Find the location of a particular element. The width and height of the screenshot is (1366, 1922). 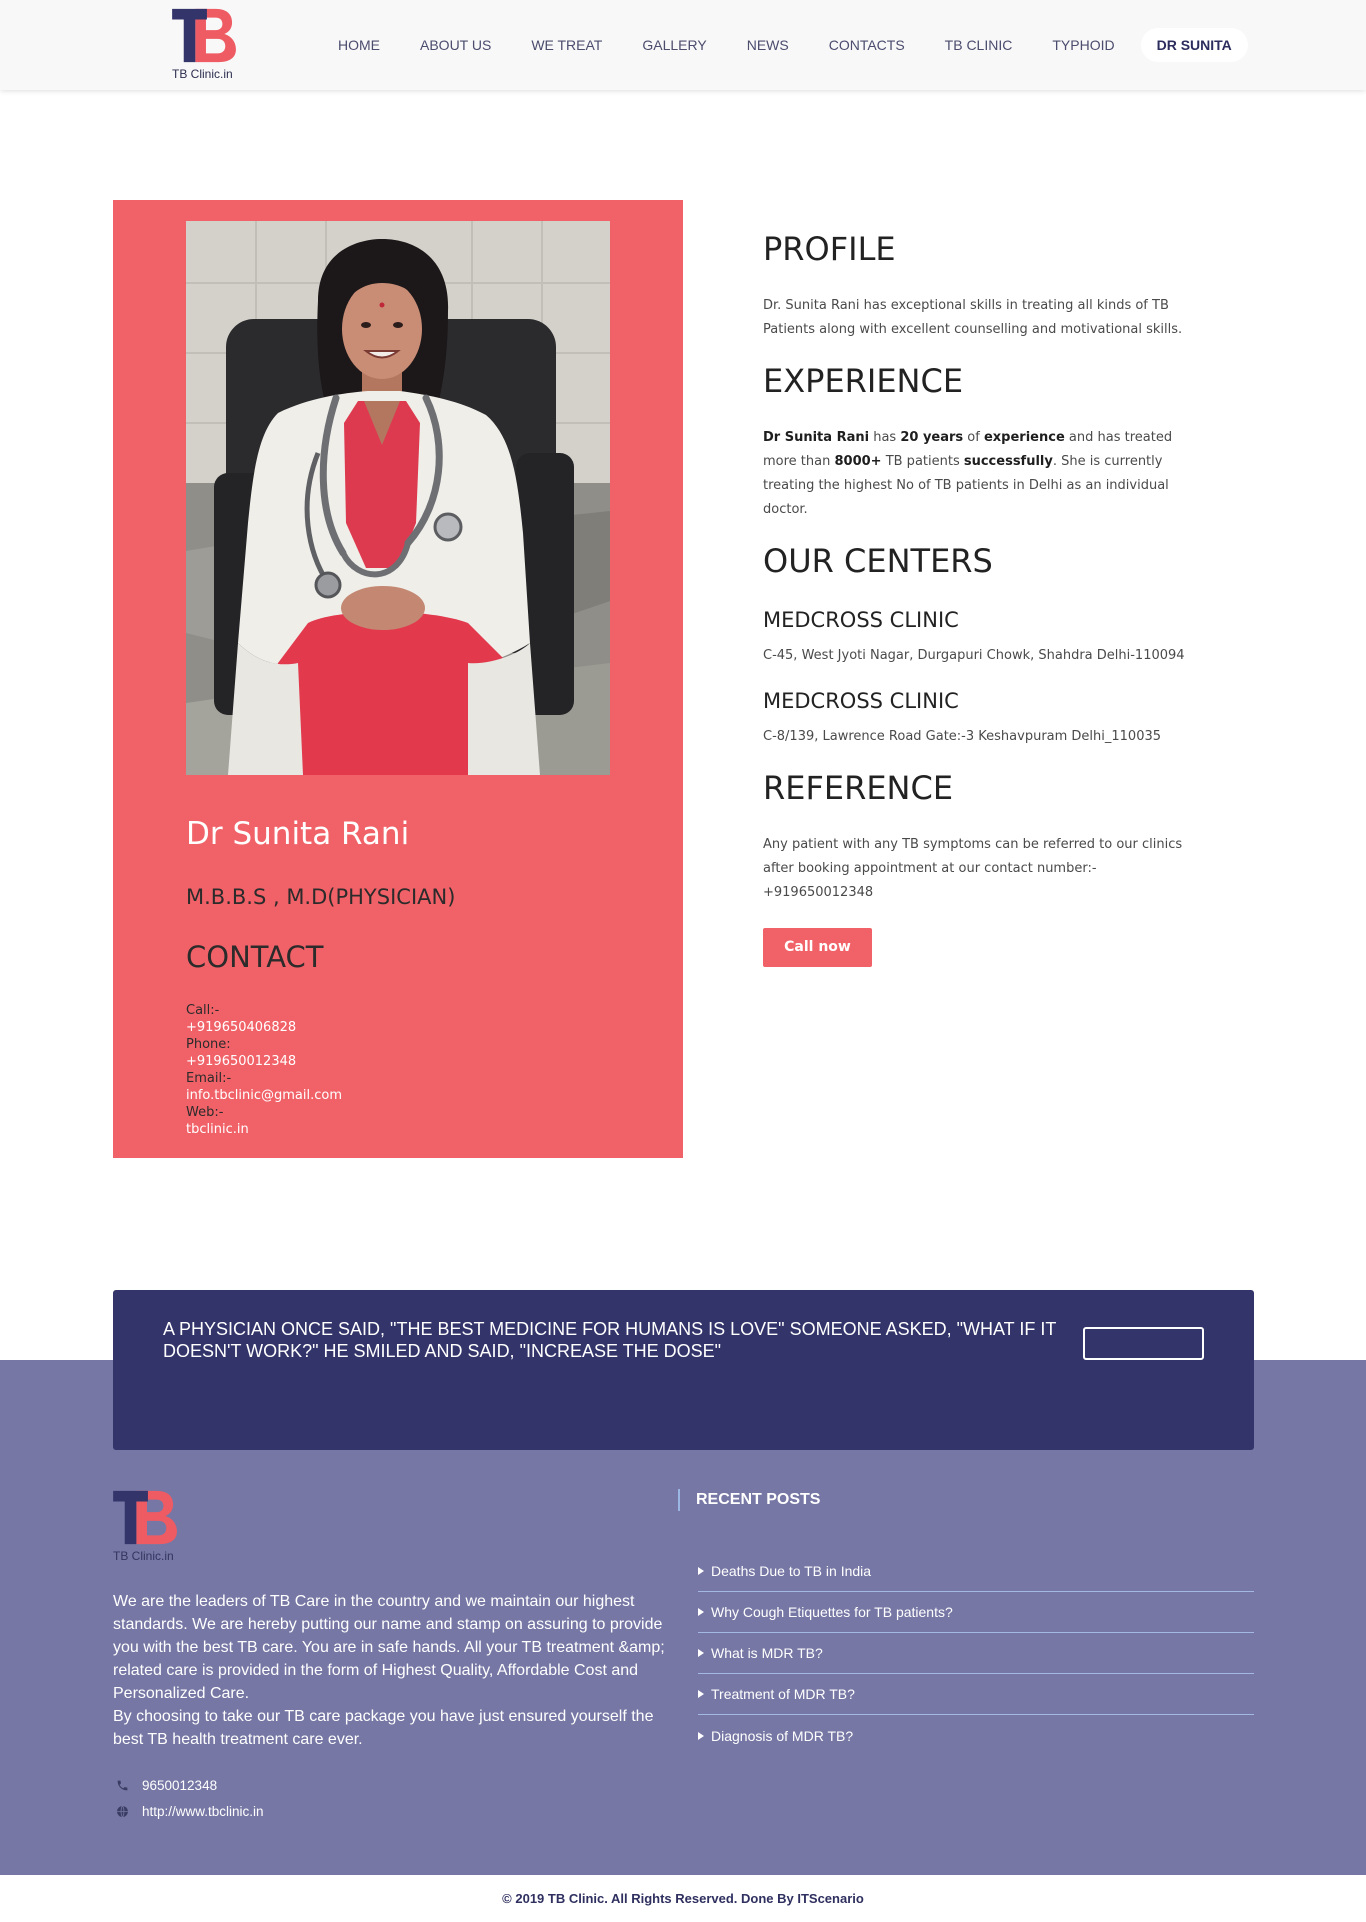

profile-heading: PROFILE is located at coordinates (829, 249).